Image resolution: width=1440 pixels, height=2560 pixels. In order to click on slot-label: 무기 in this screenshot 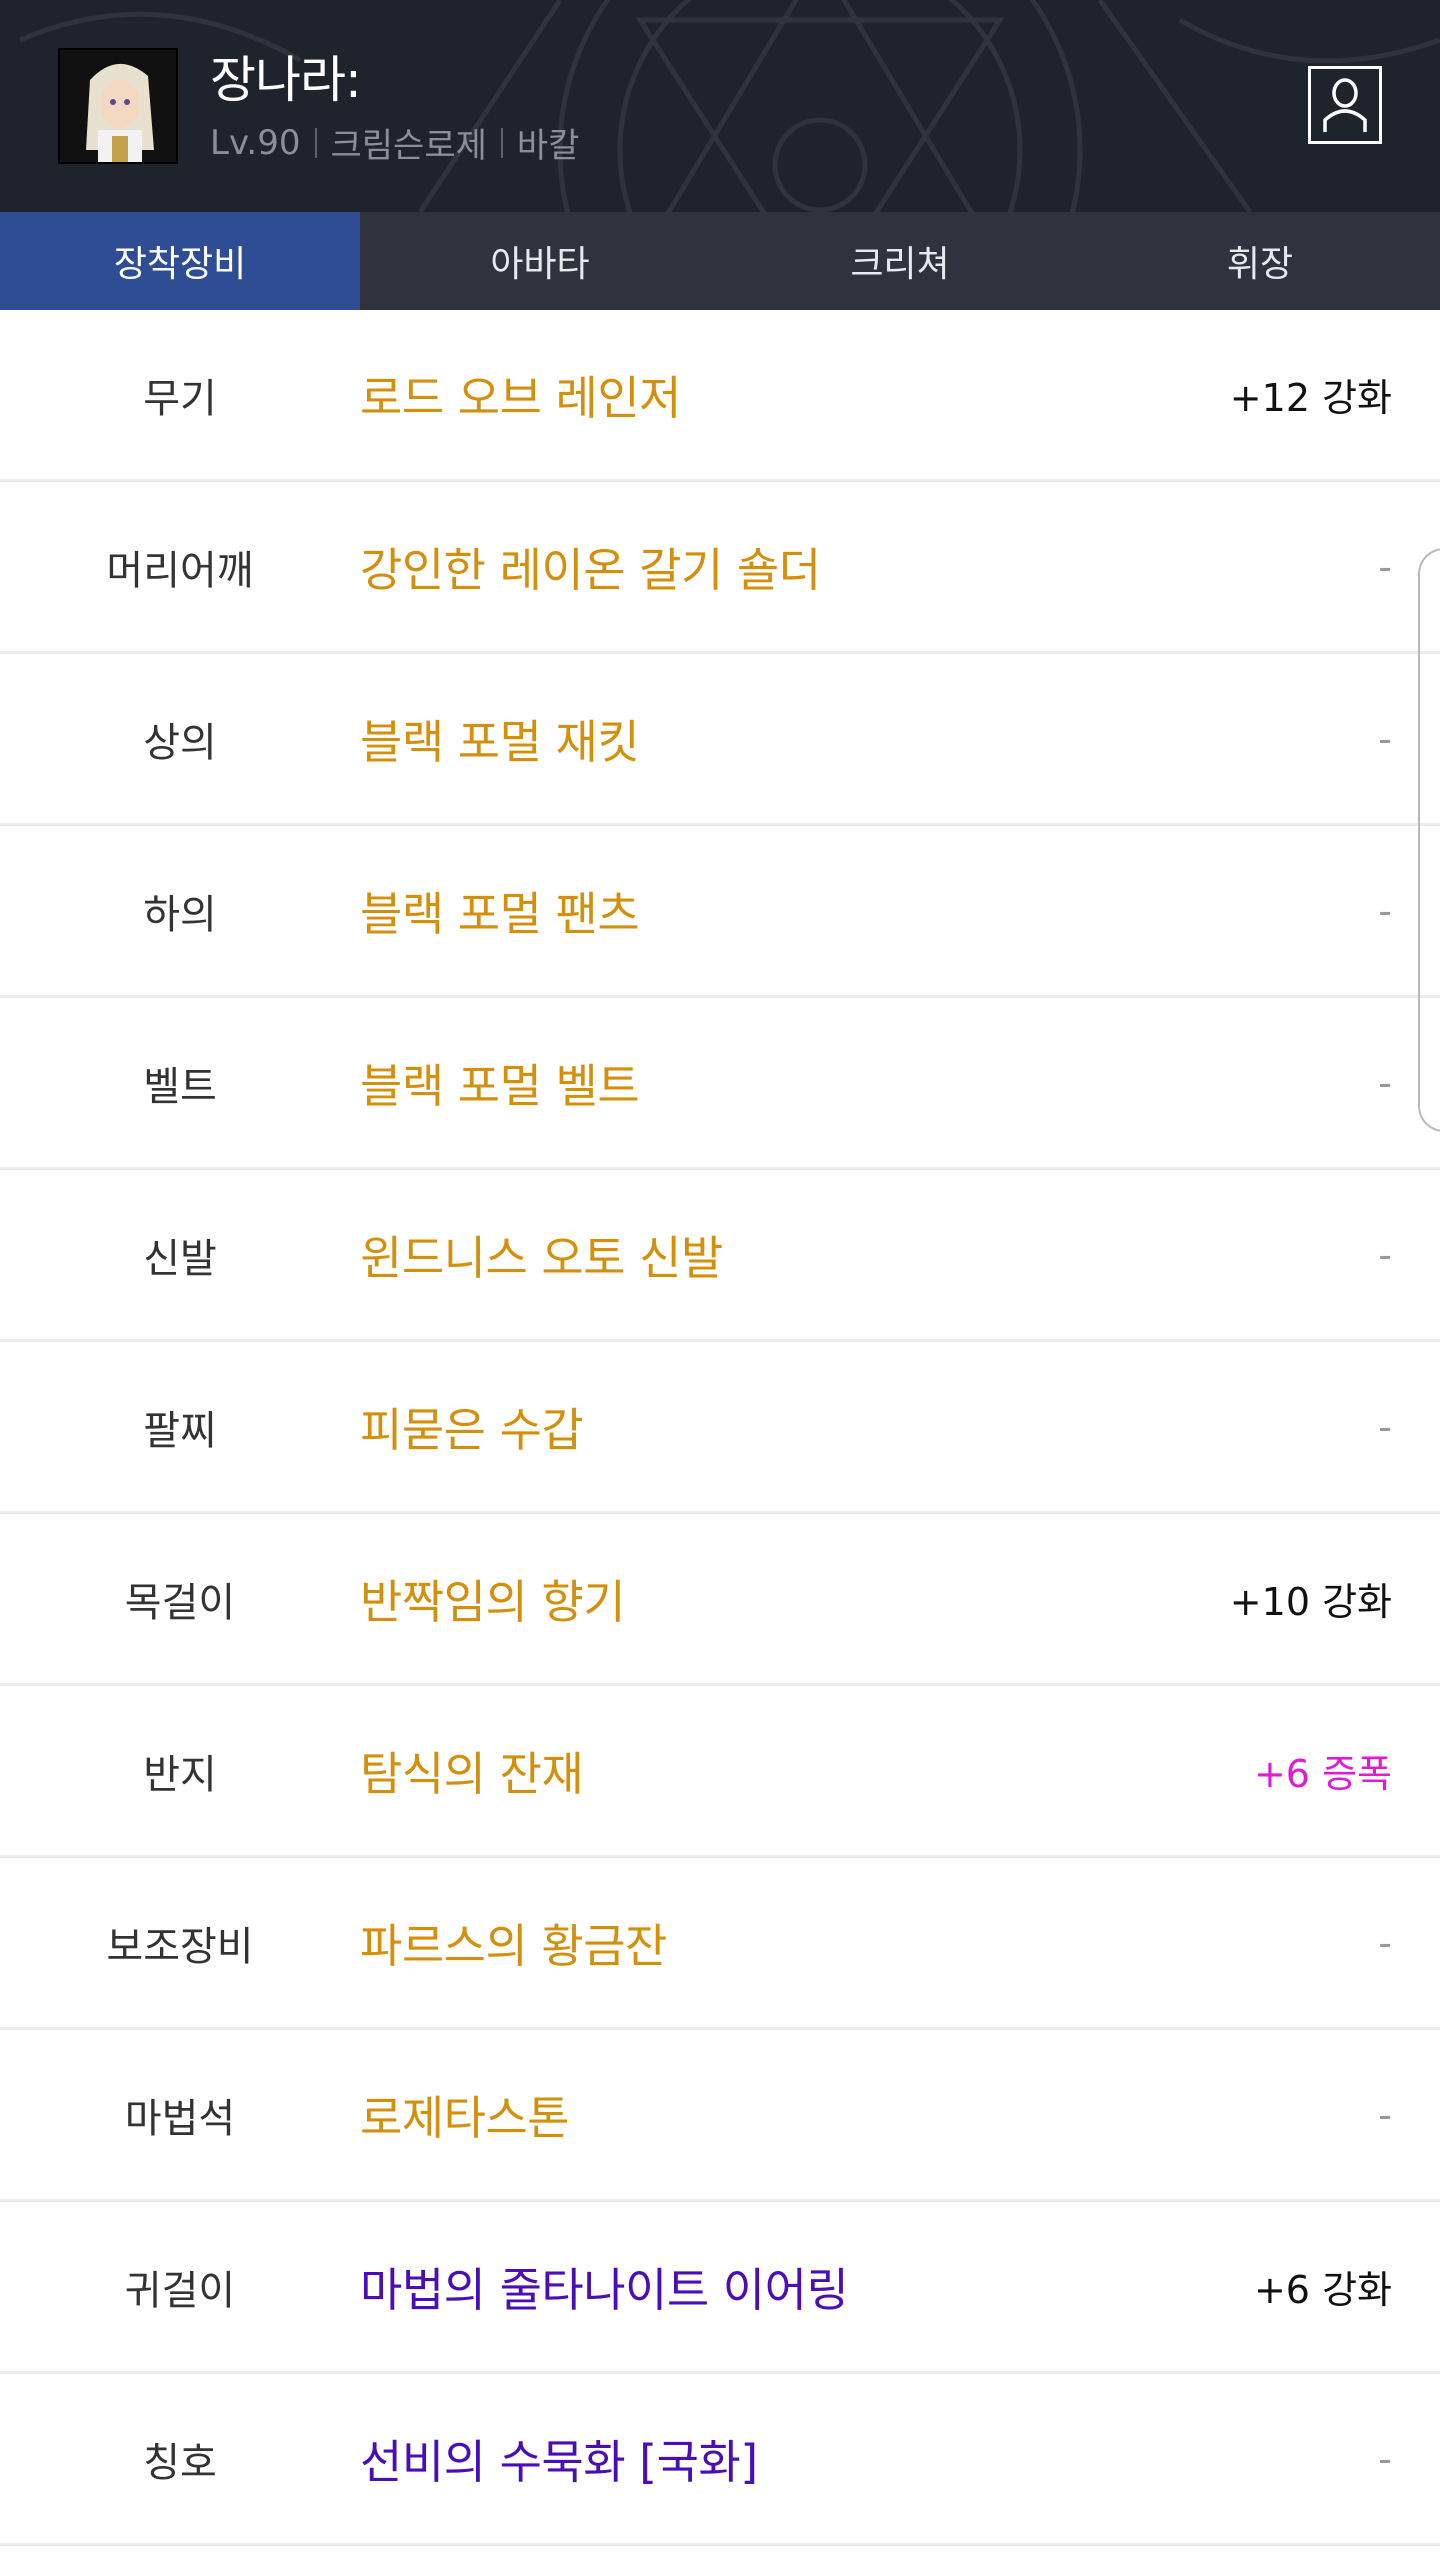, I will do `click(180, 398)`.